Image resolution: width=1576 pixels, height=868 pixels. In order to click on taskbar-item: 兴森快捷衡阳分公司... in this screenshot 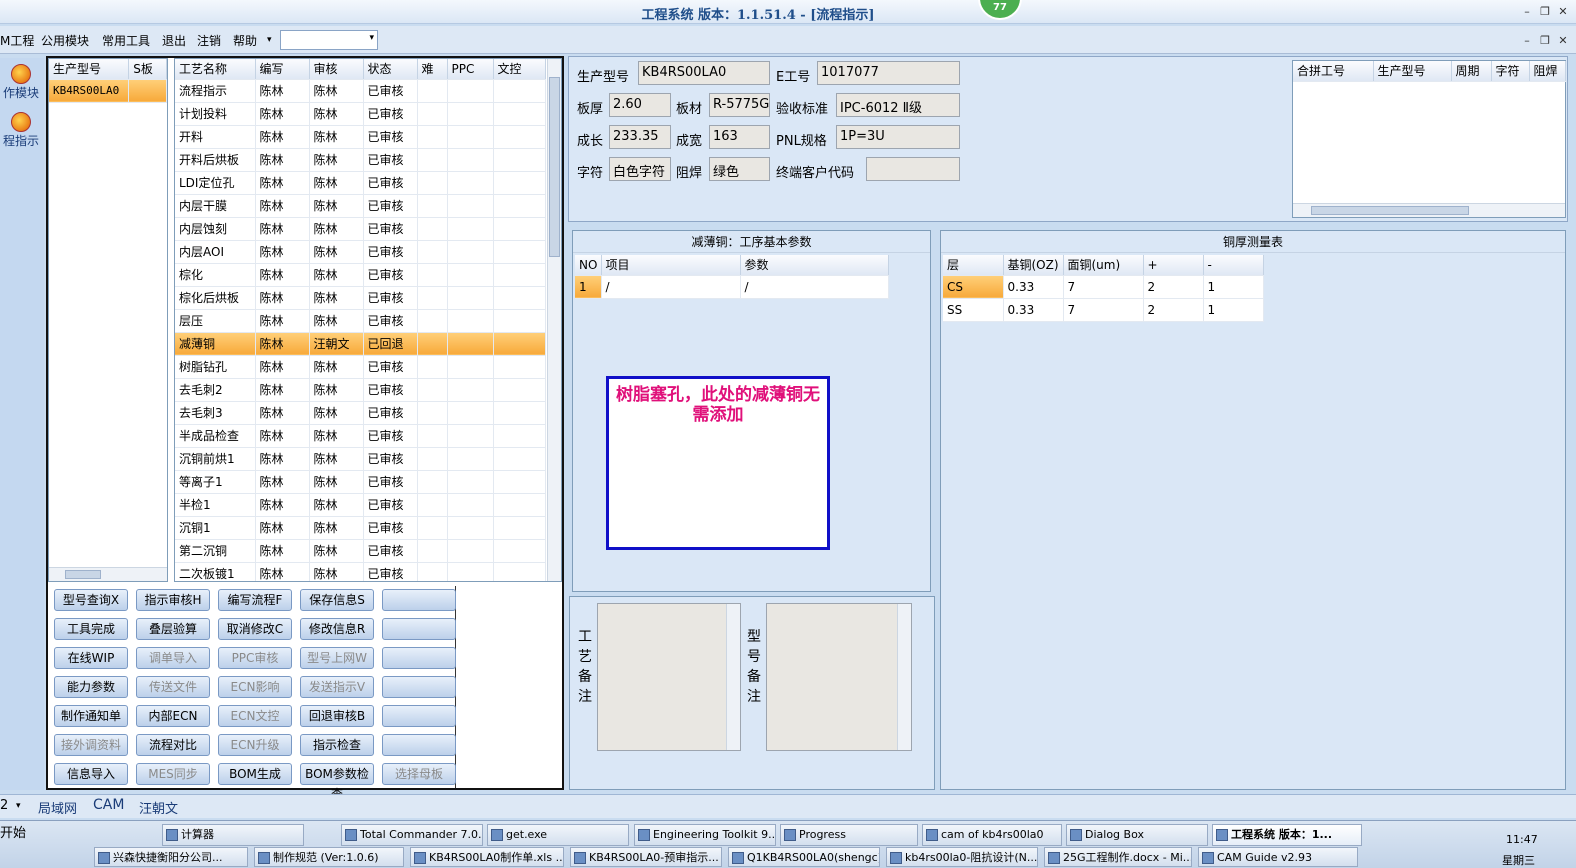, I will do `click(171, 857)`.